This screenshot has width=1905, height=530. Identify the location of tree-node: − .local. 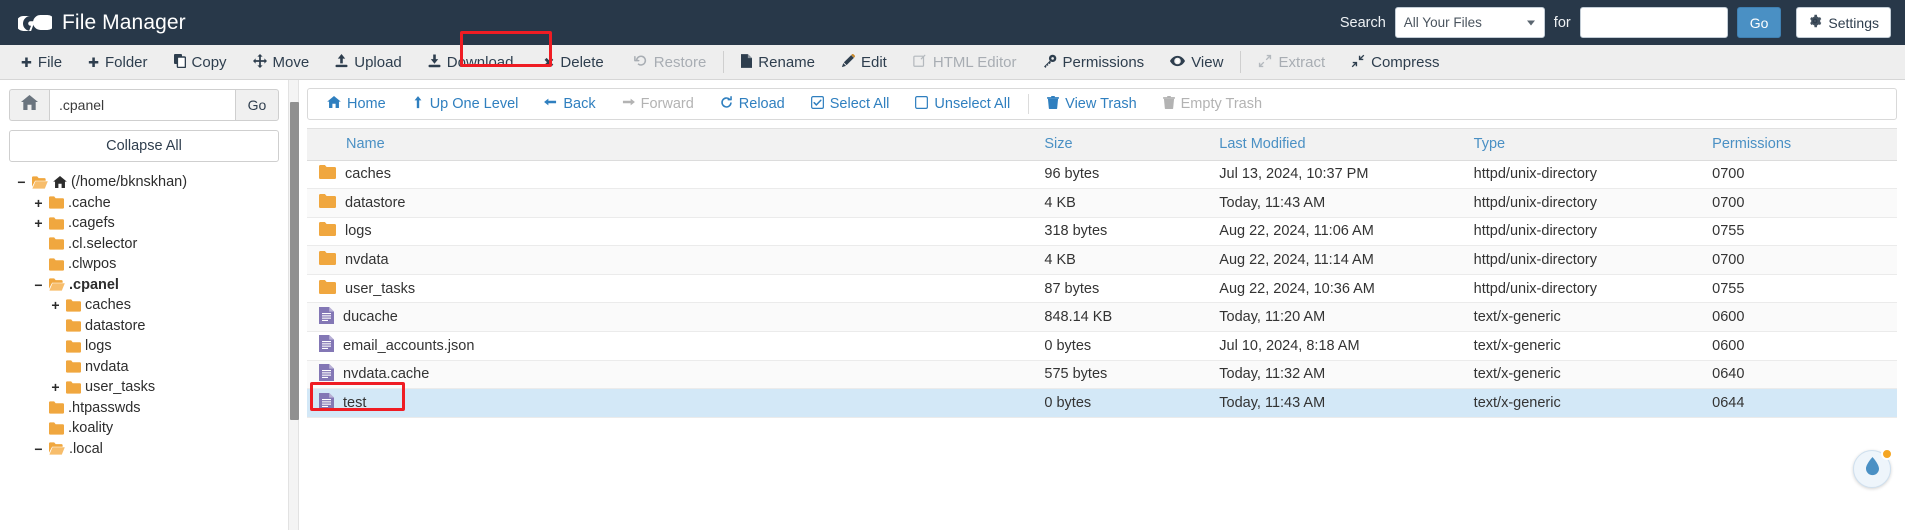
(144, 449).